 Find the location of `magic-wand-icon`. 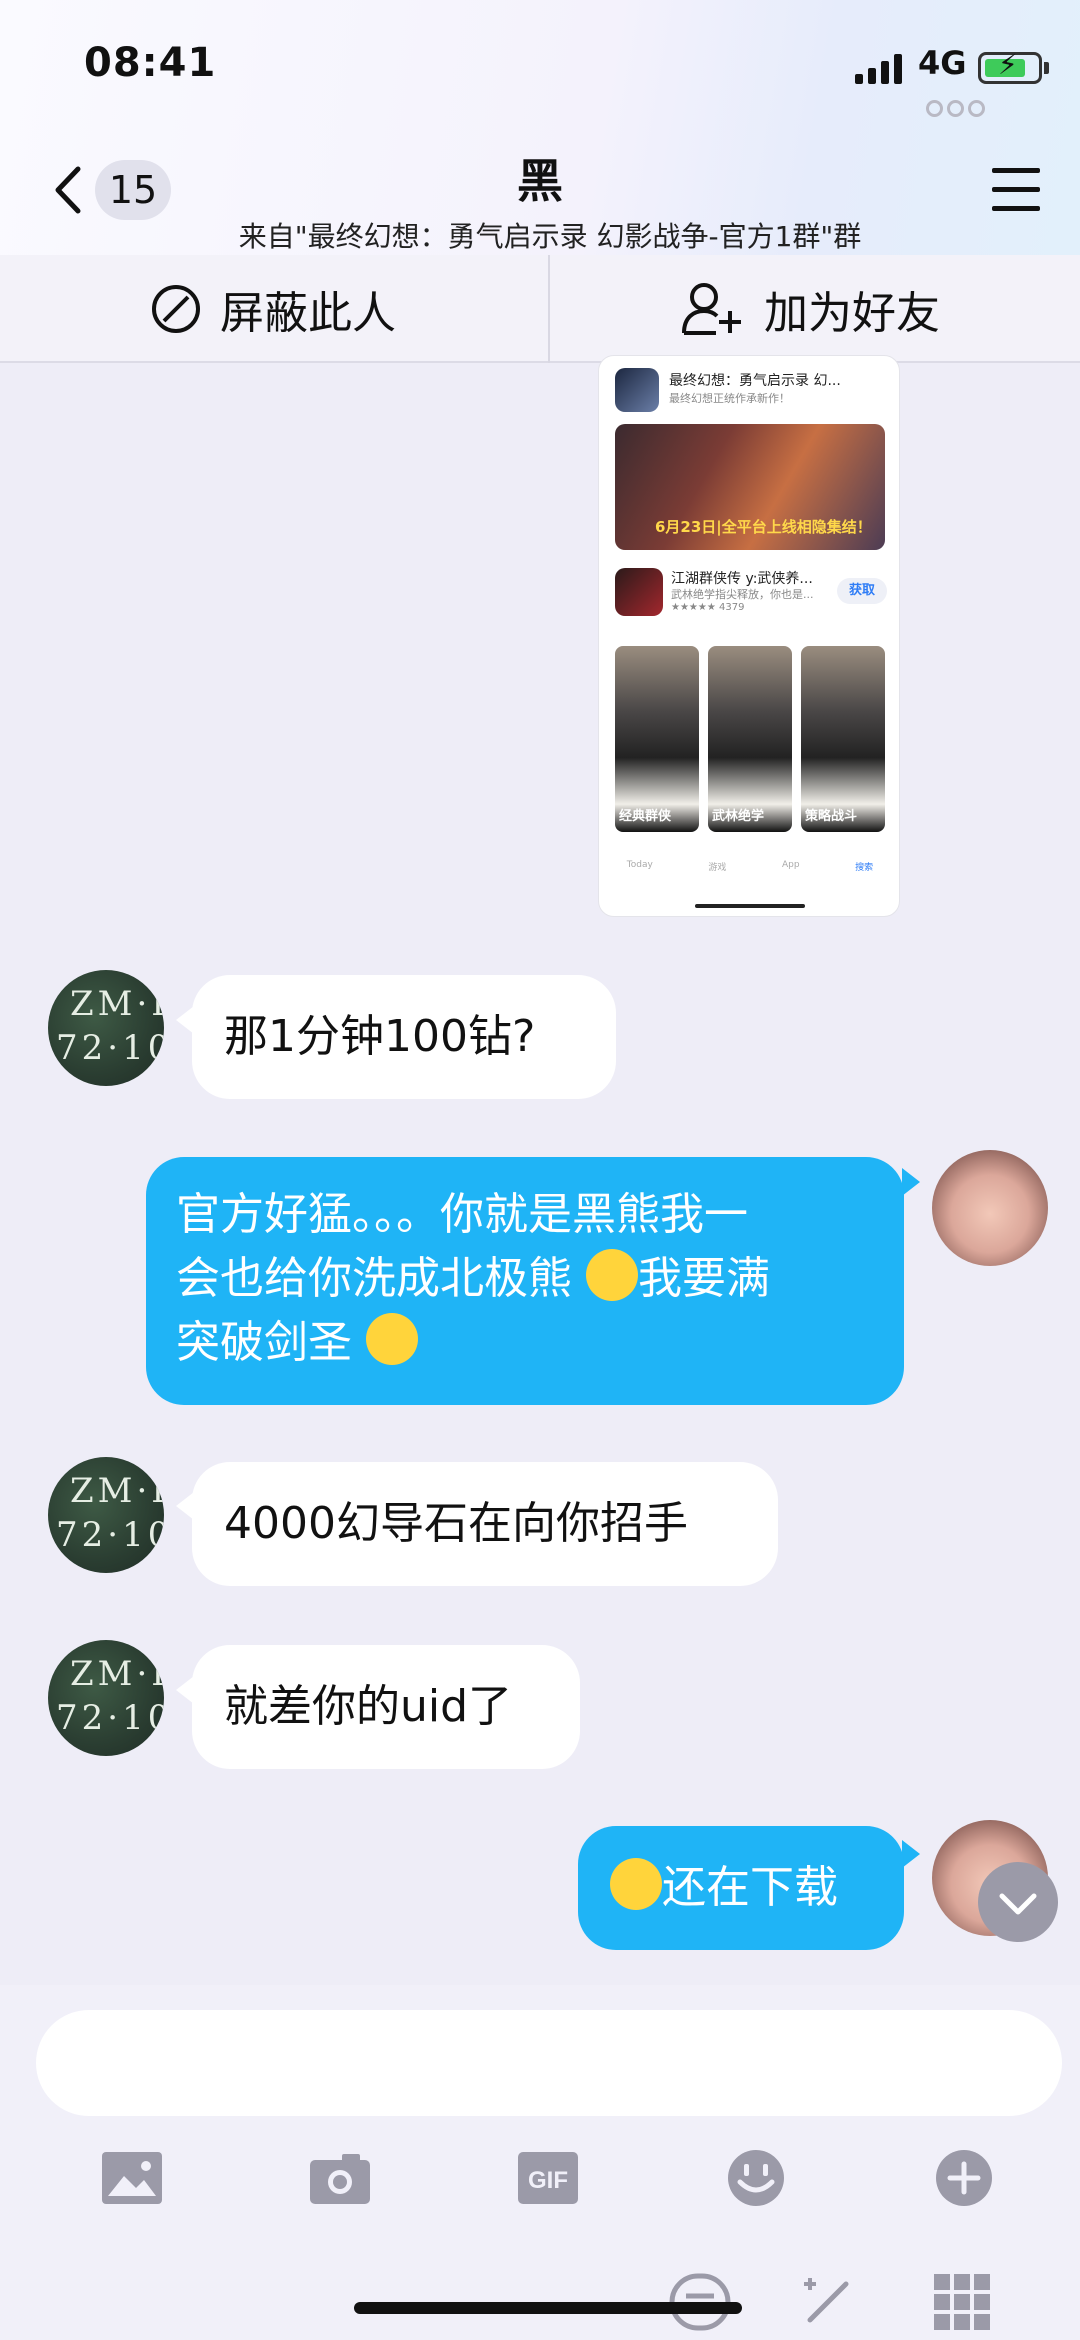

magic-wand-icon is located at coordinates (828, 2302).